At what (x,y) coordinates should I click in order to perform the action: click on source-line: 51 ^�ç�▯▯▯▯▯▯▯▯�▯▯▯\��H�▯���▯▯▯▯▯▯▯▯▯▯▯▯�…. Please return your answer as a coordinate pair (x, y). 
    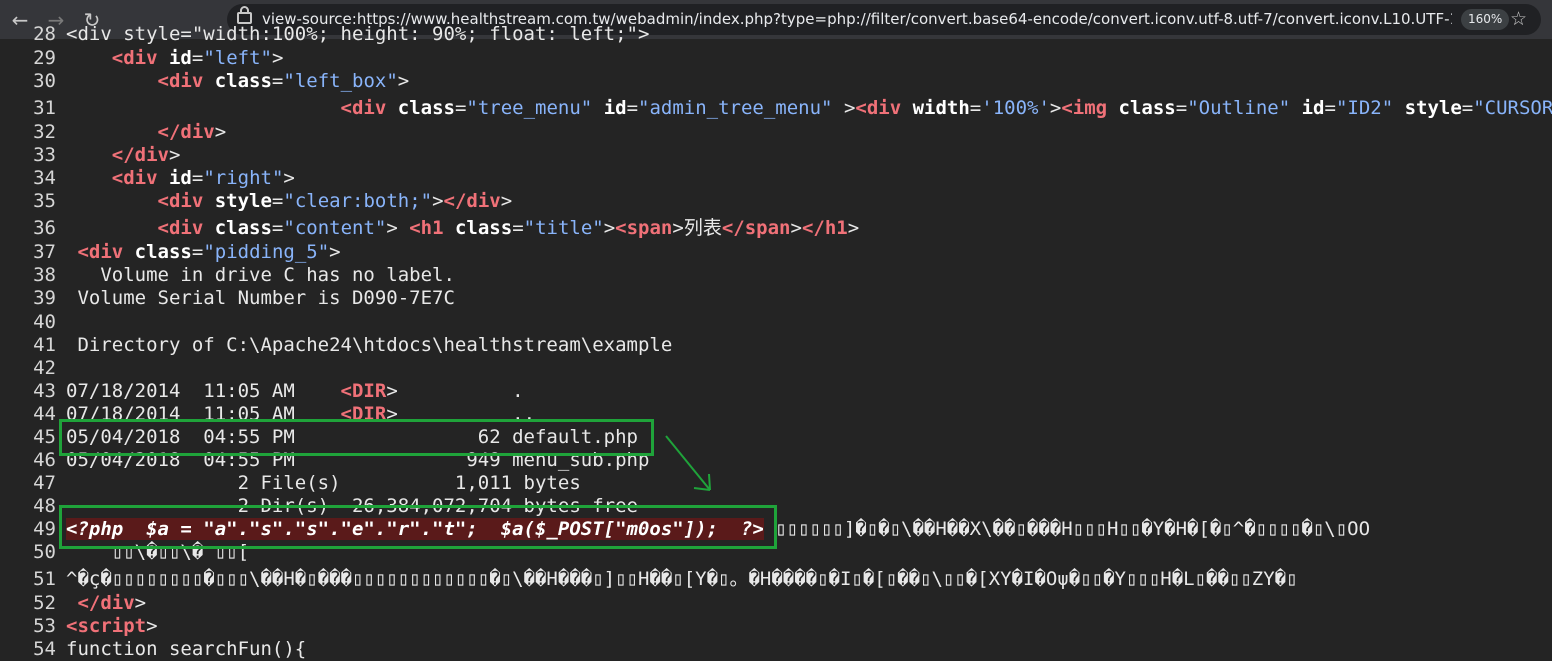
    Looking at the image, I should click on (649, 579).